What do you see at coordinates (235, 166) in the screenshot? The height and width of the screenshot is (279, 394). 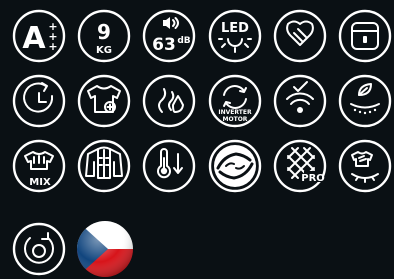 I see `hygiene-care-icon` at bounding box center [235, 166].